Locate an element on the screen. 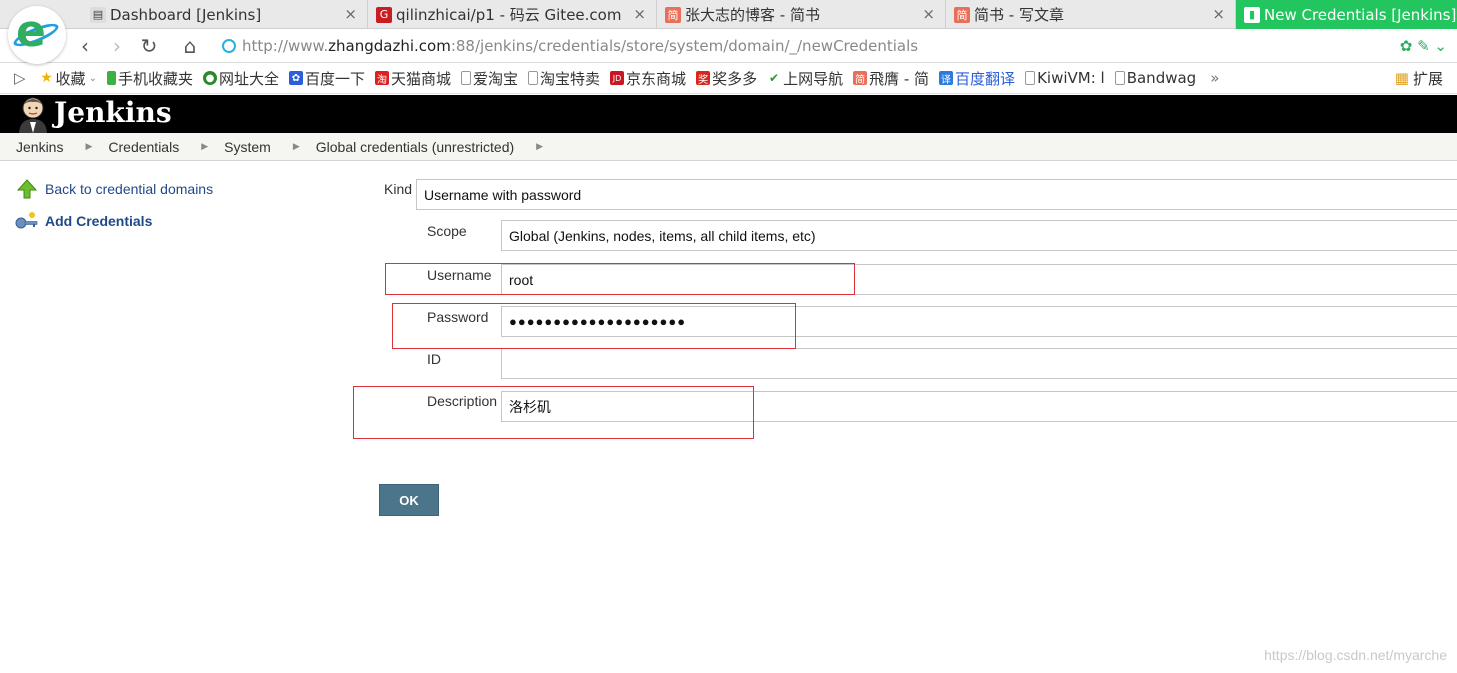  jd-icon: JD is located at coordinates (617, 78).